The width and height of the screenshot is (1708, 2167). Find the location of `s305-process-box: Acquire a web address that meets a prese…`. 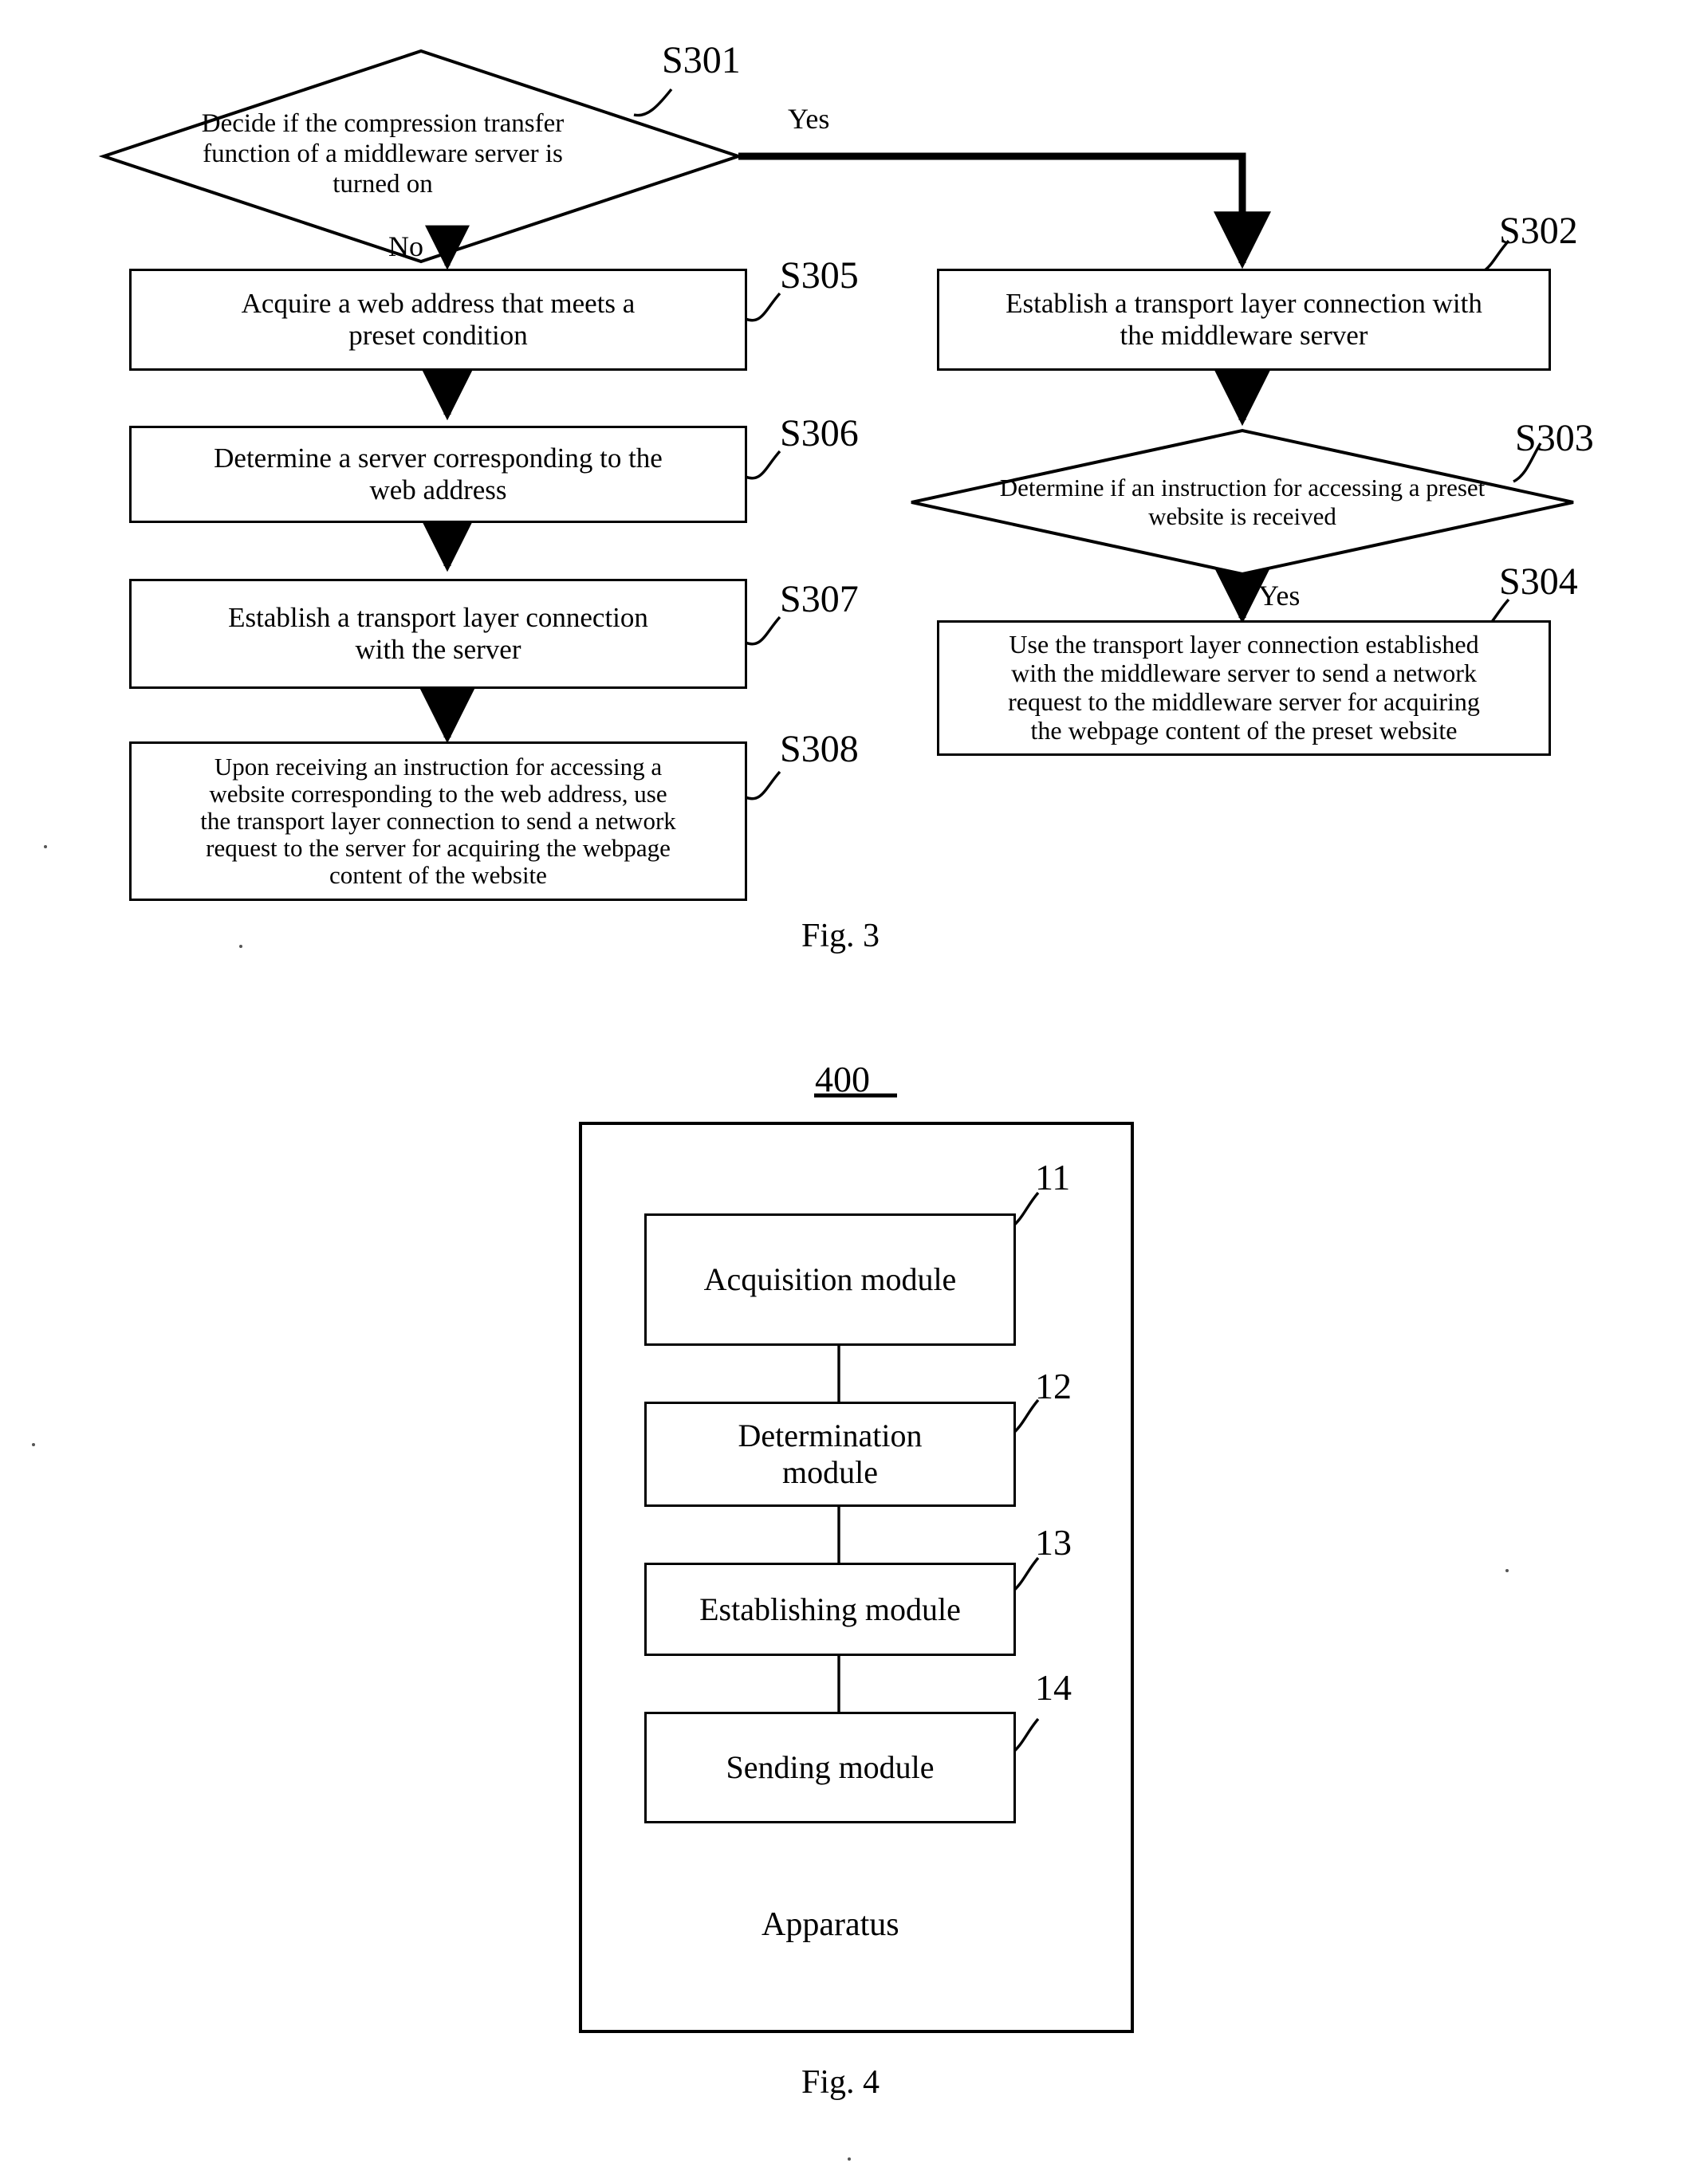

s305-process-box: Acquire a web address that meets a prese… is located at coordinates (438, 320).